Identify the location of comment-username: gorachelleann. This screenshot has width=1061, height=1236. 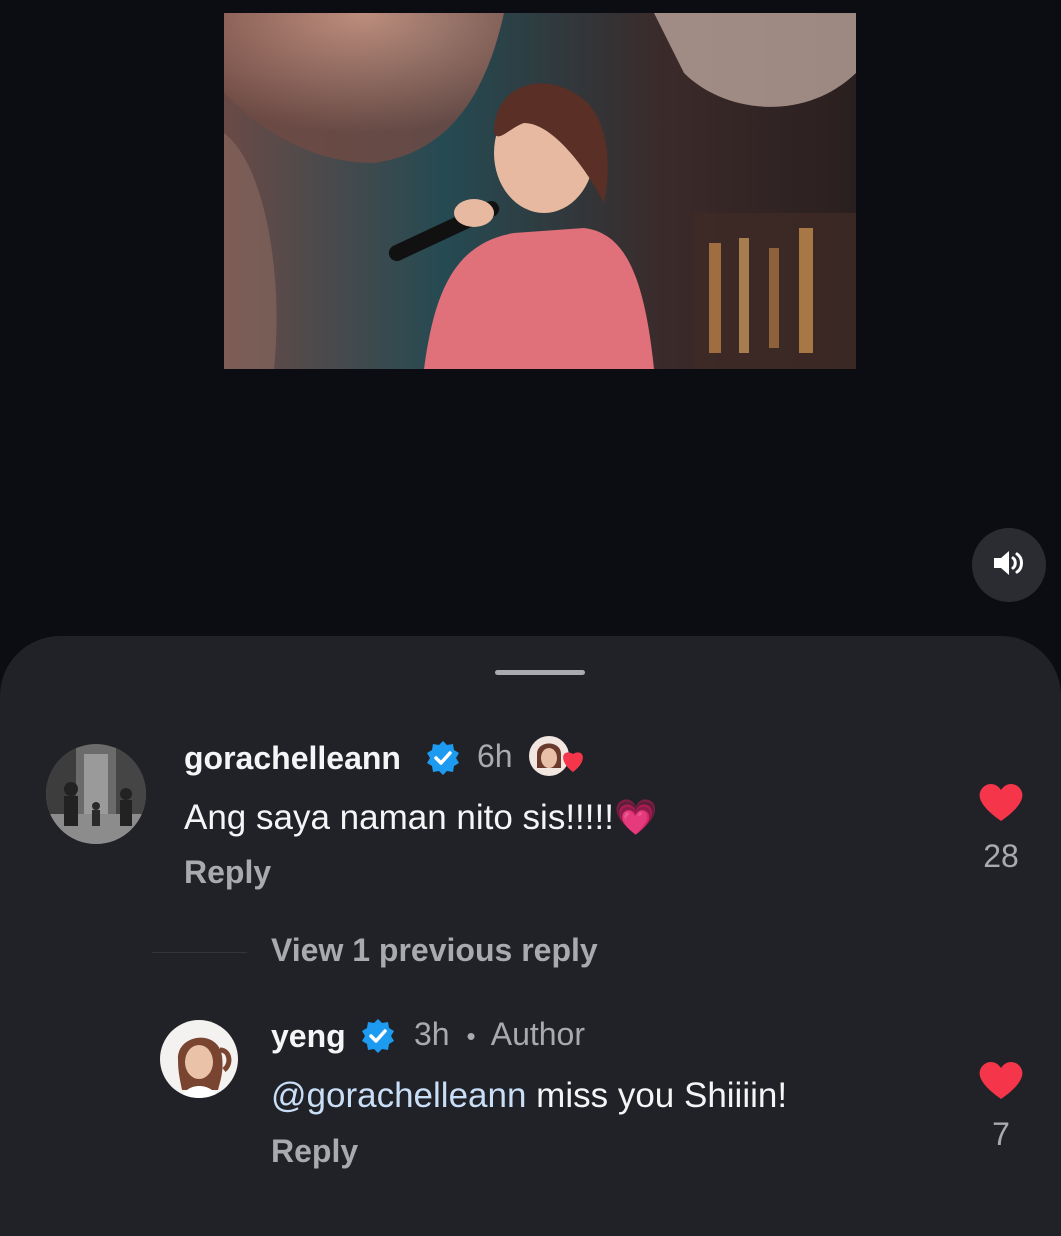
(292, 758).